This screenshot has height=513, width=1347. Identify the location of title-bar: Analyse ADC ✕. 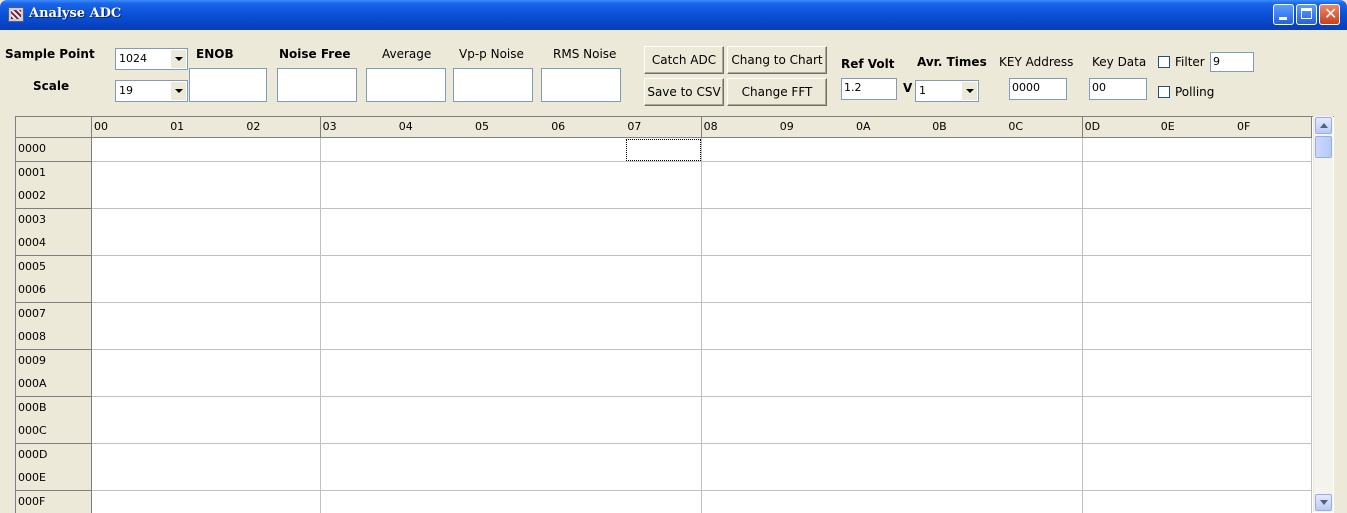
(673, 15).